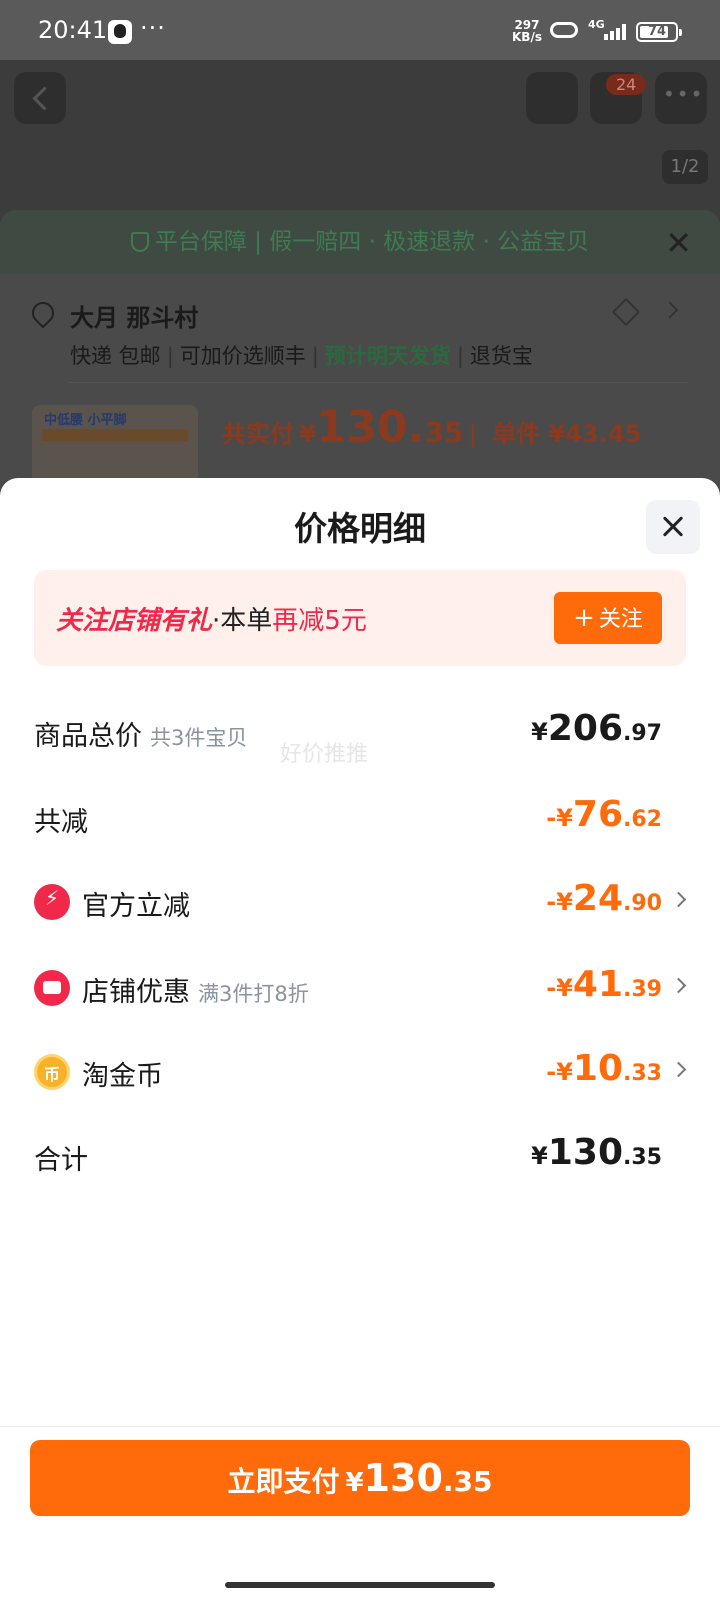 The width and height of the screenshot is (720, 1600). I want to click on follow-promo-text: 关注店铺有礼·本单再减5元, so click(211, 618).